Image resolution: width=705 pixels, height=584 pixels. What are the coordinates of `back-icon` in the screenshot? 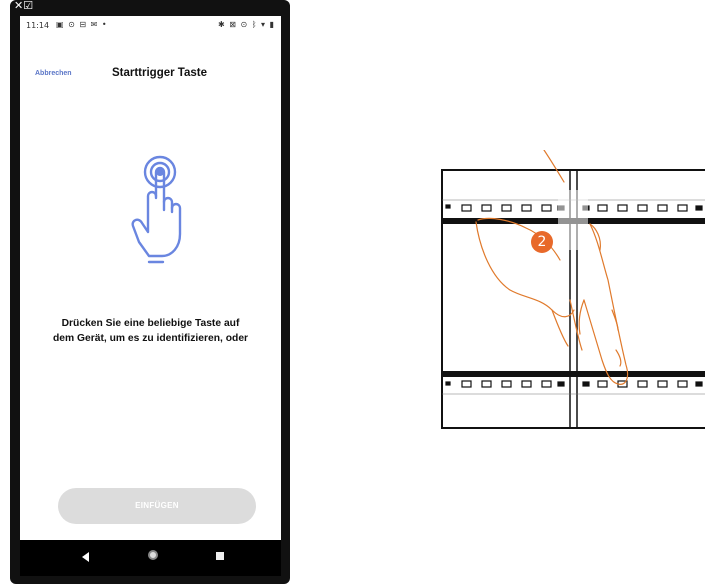 It's located at (85, 557).